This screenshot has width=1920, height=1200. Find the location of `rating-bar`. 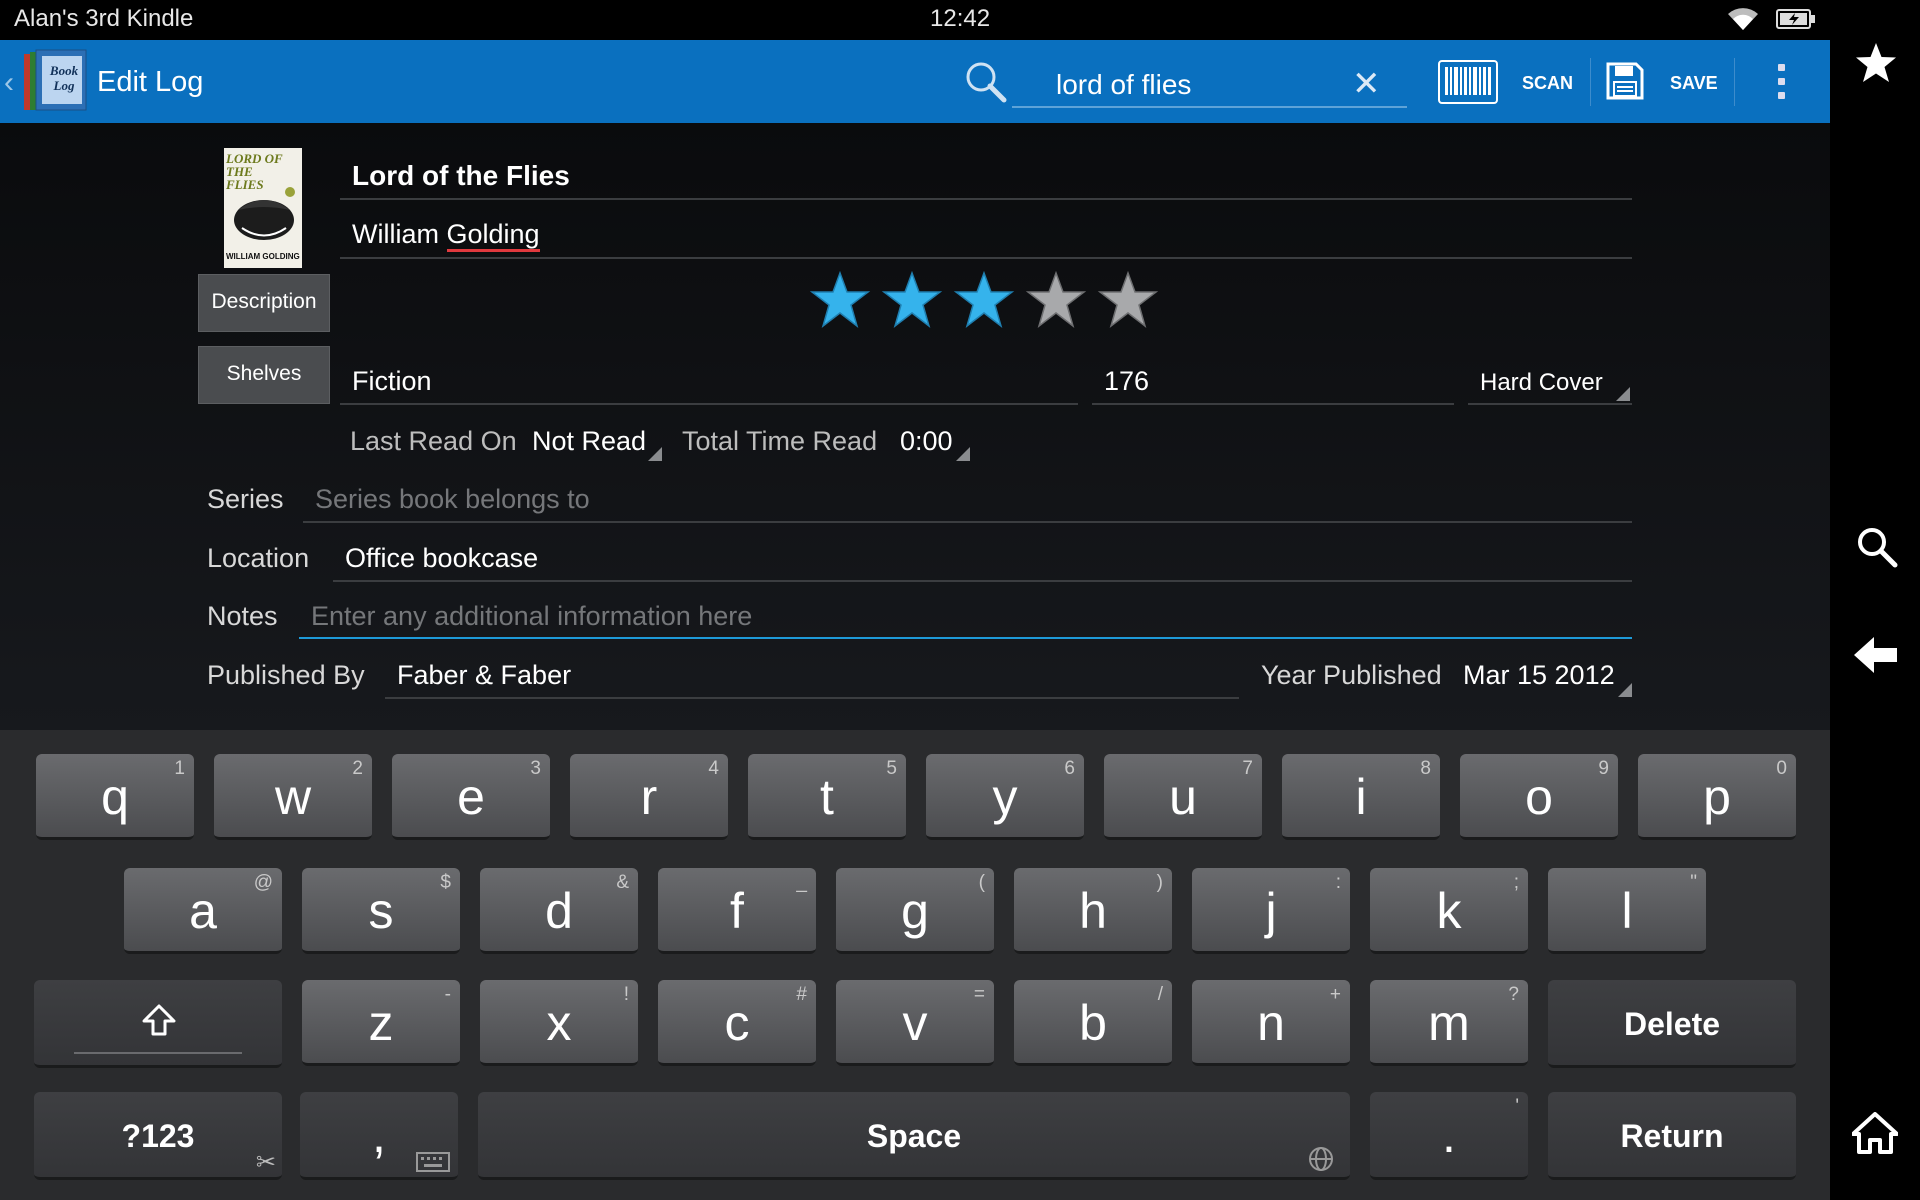

rating-bar is located at coordinates (989, 300).